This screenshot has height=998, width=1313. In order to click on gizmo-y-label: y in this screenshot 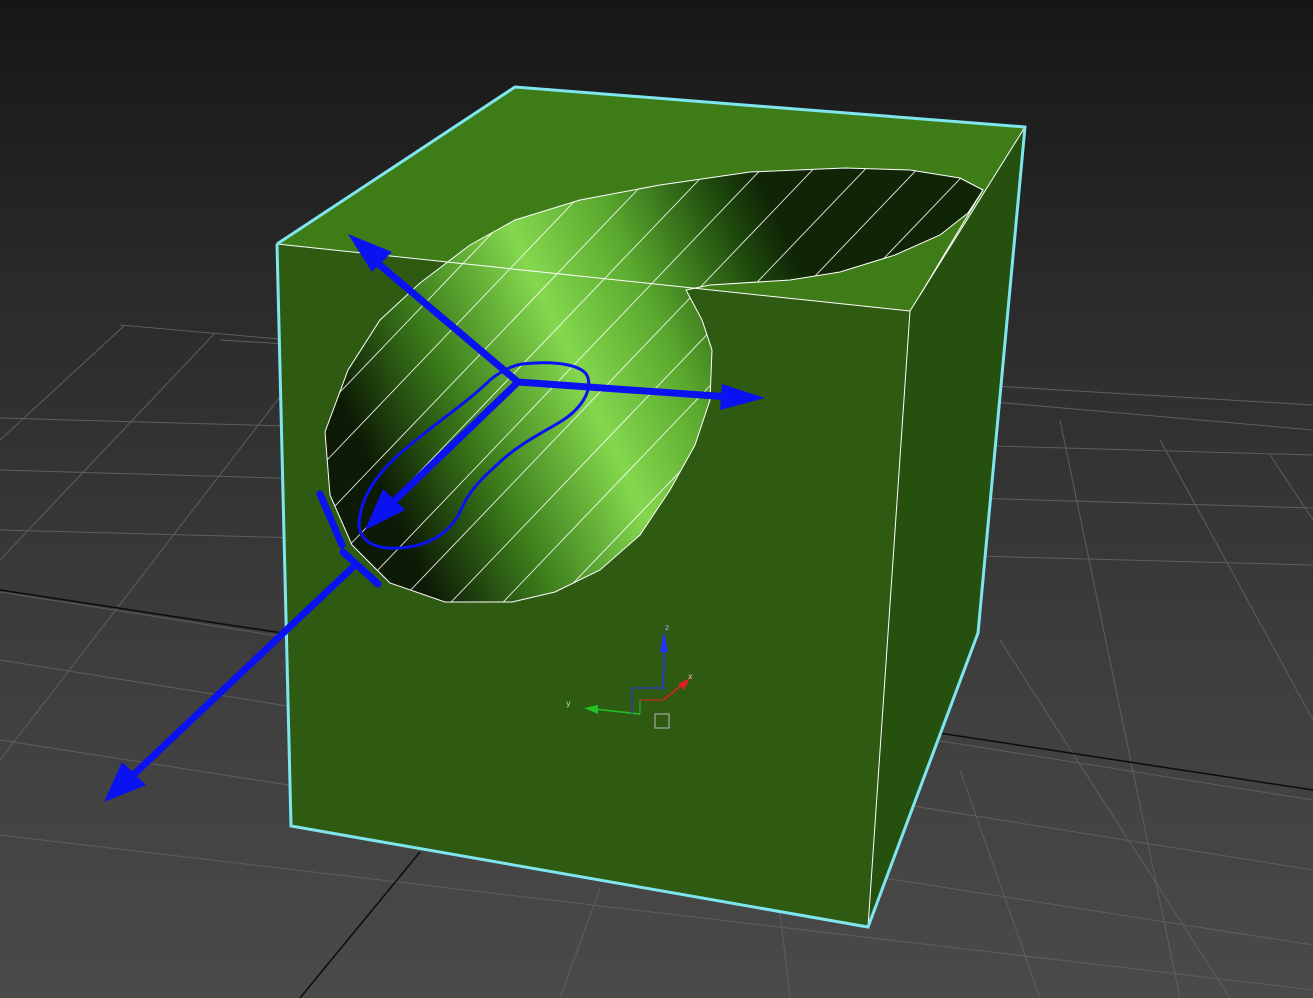, I will do `click(568, 703)`.